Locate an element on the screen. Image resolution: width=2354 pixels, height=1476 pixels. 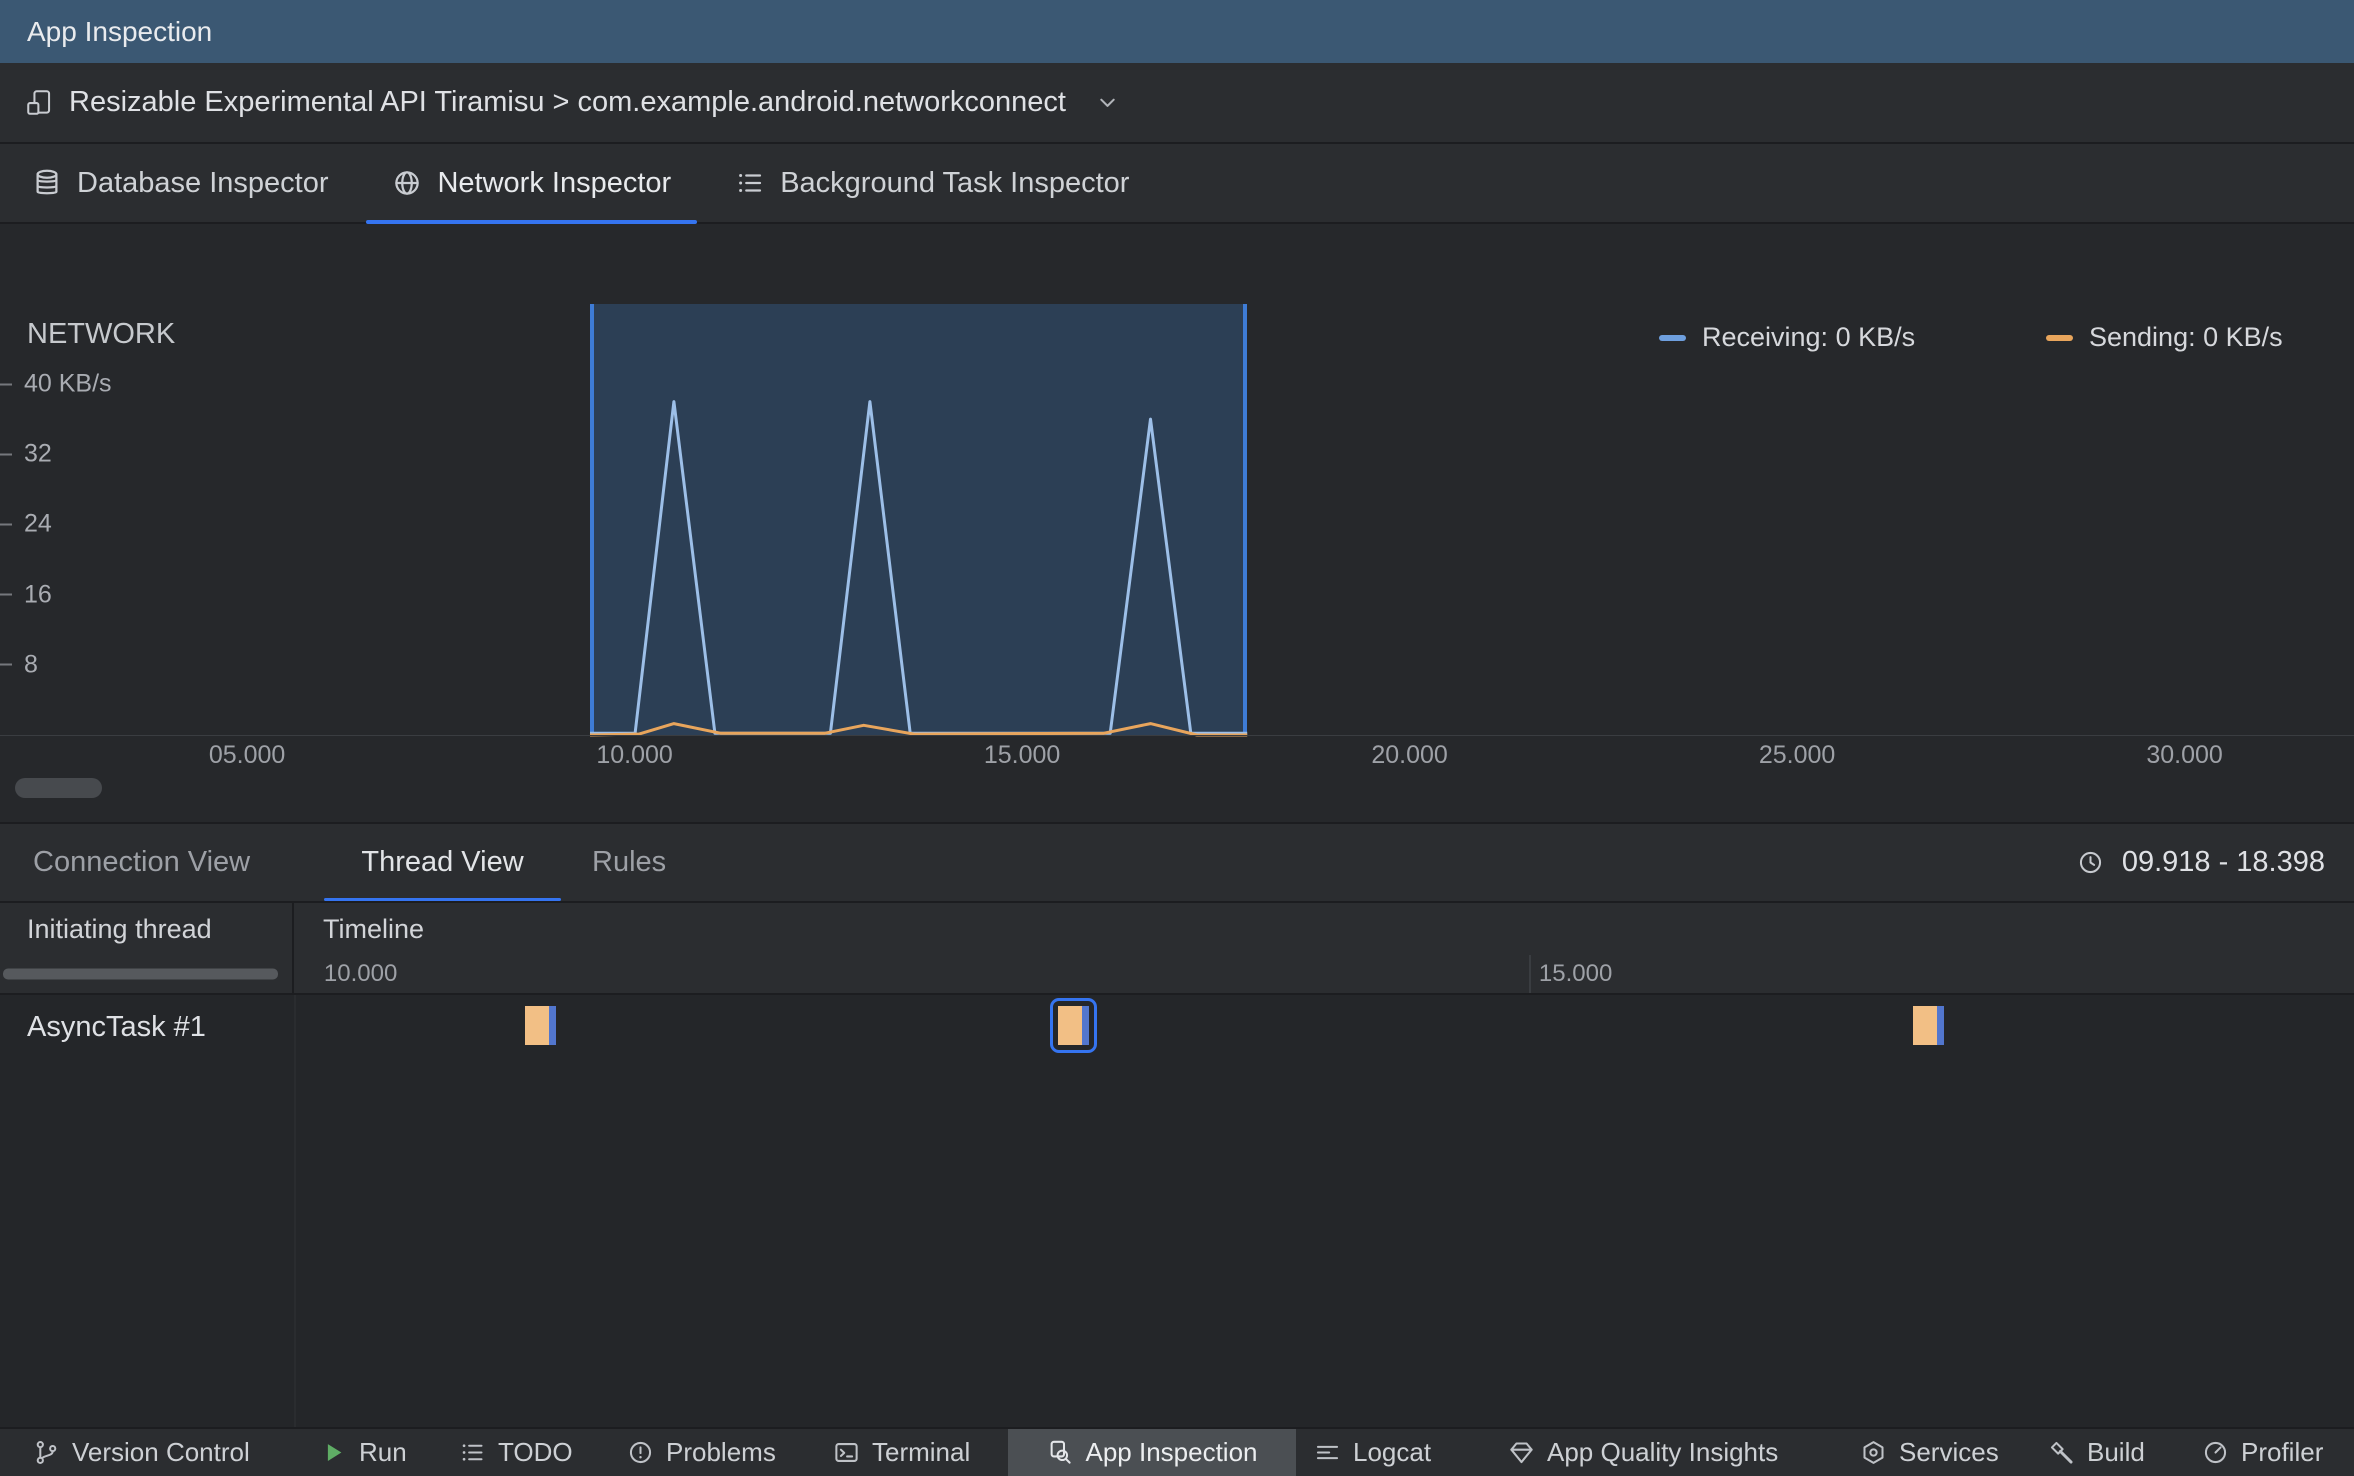
y-axis-tick: 40 KB/s is located at coordinates (56, 384).